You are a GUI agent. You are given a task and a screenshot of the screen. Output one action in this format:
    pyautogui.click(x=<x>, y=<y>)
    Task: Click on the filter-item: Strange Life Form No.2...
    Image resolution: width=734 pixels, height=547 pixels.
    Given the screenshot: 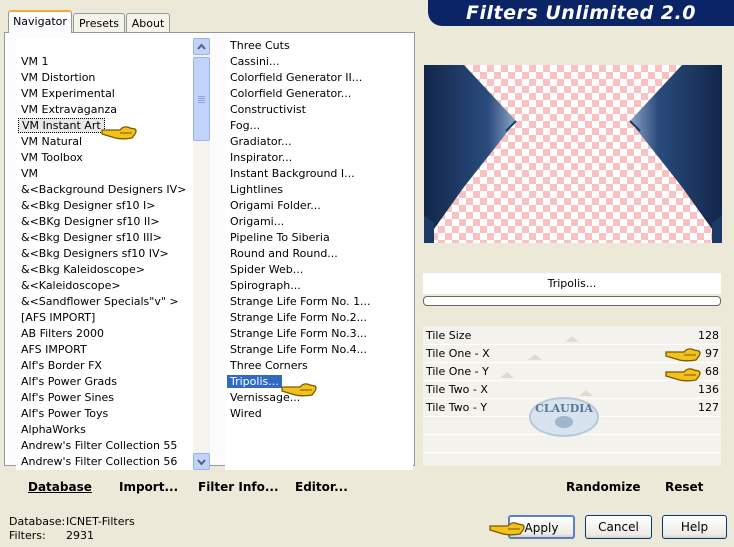 What is the action you would take?
    pyautogui.click(x=298, y=318)
    